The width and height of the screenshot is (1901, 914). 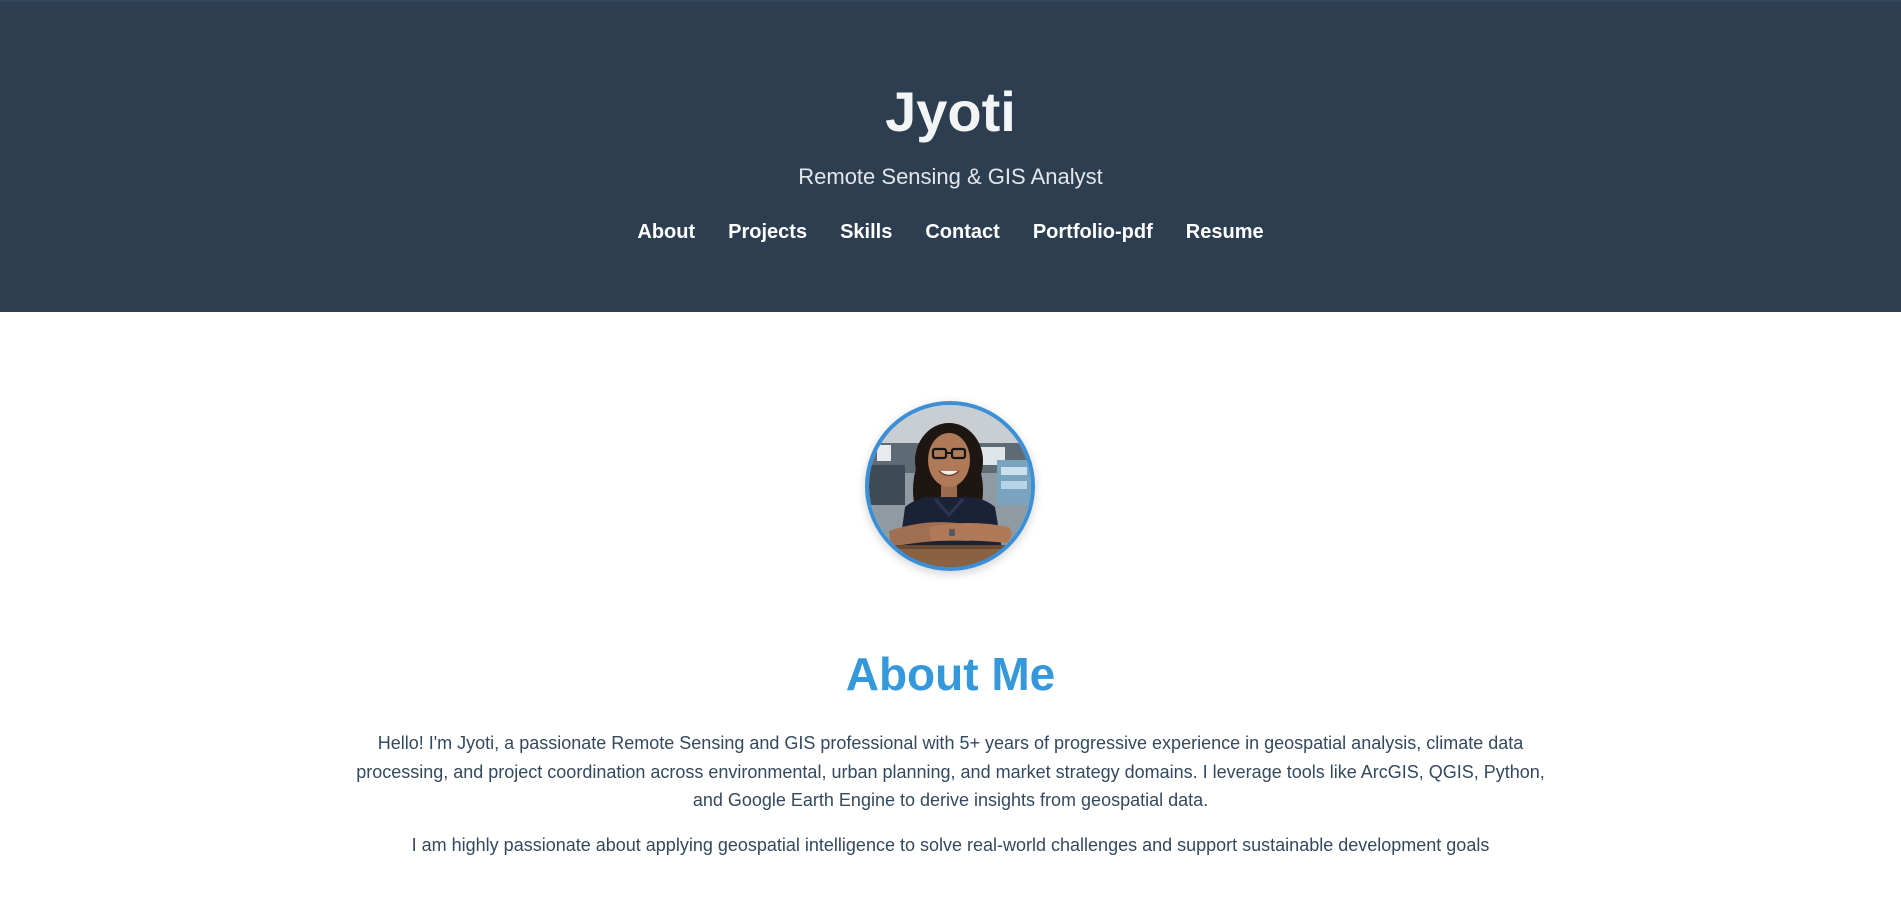 What do you see at coordinates (950, 176) in the screenshot?
I see `site-subtitle: Remote Sensing & GIS Analyst` at bounding box center [950, 176].